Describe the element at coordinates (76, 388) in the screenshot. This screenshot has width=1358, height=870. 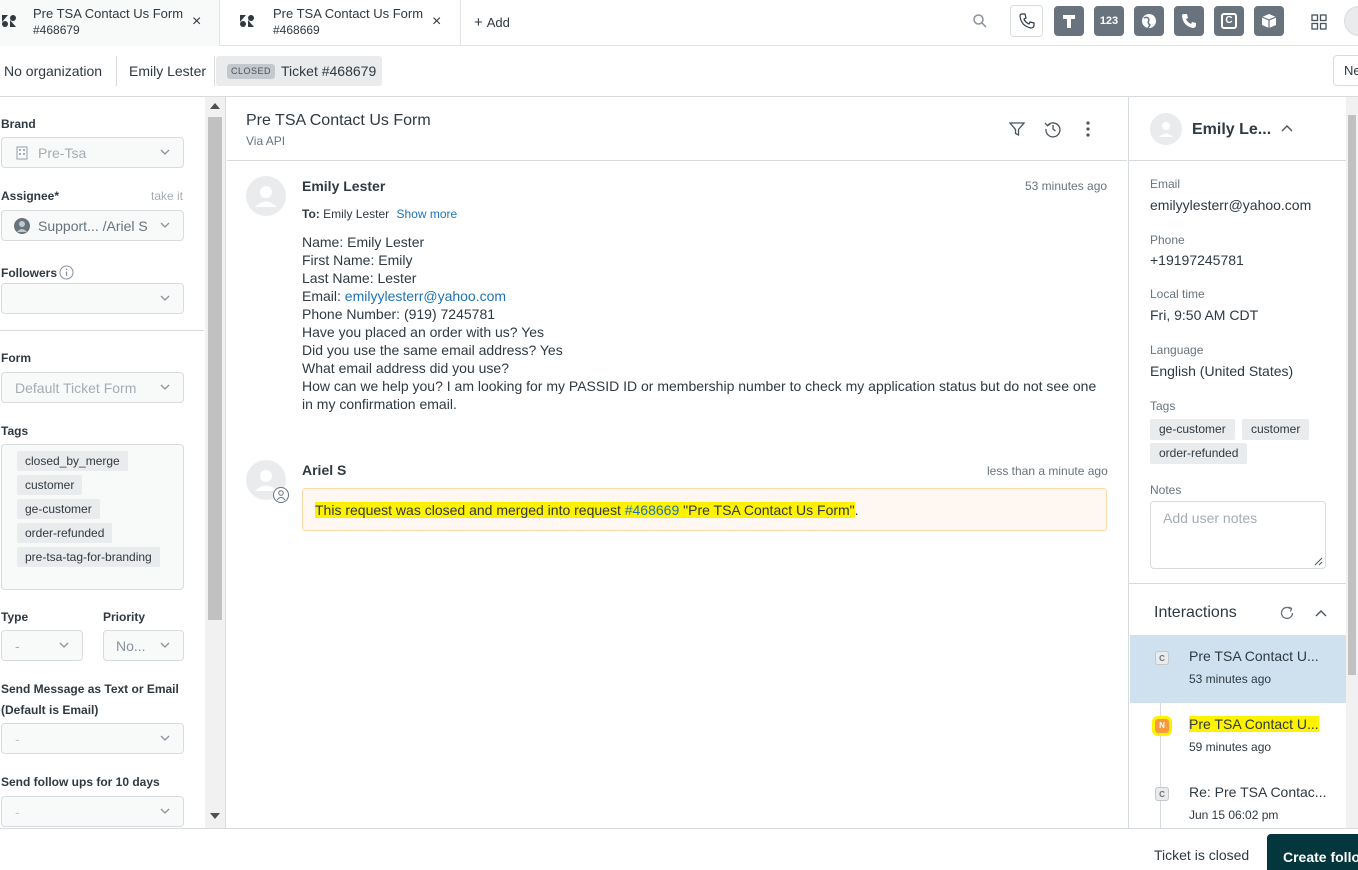
I see `form-value: Default Ticket Form` at that location.